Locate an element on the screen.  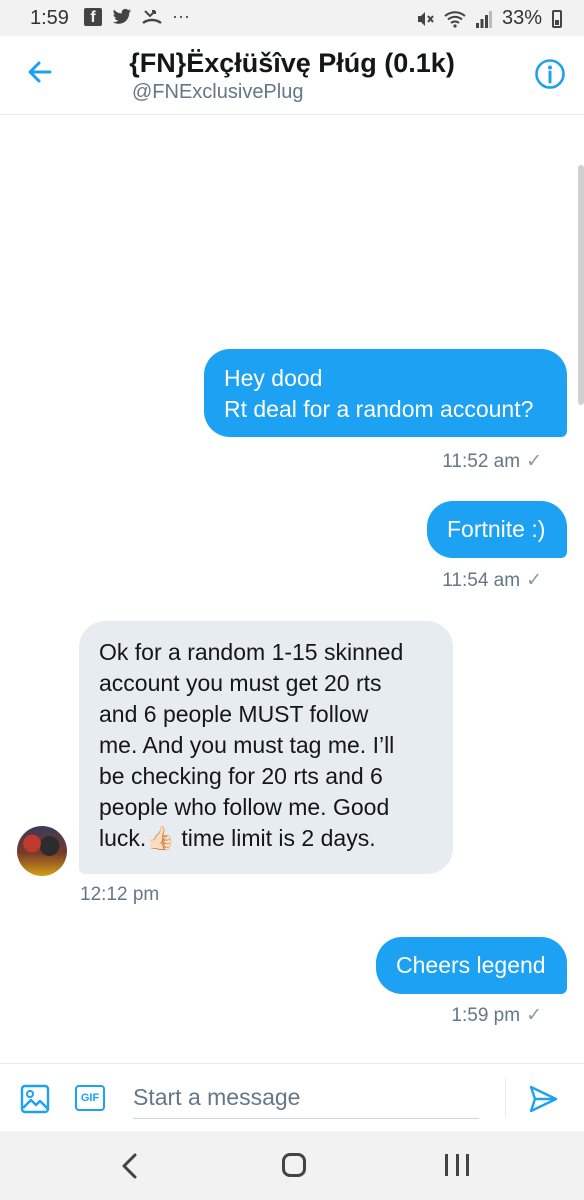
facebook-notification-icon: f is located at coordinates (93, 16).